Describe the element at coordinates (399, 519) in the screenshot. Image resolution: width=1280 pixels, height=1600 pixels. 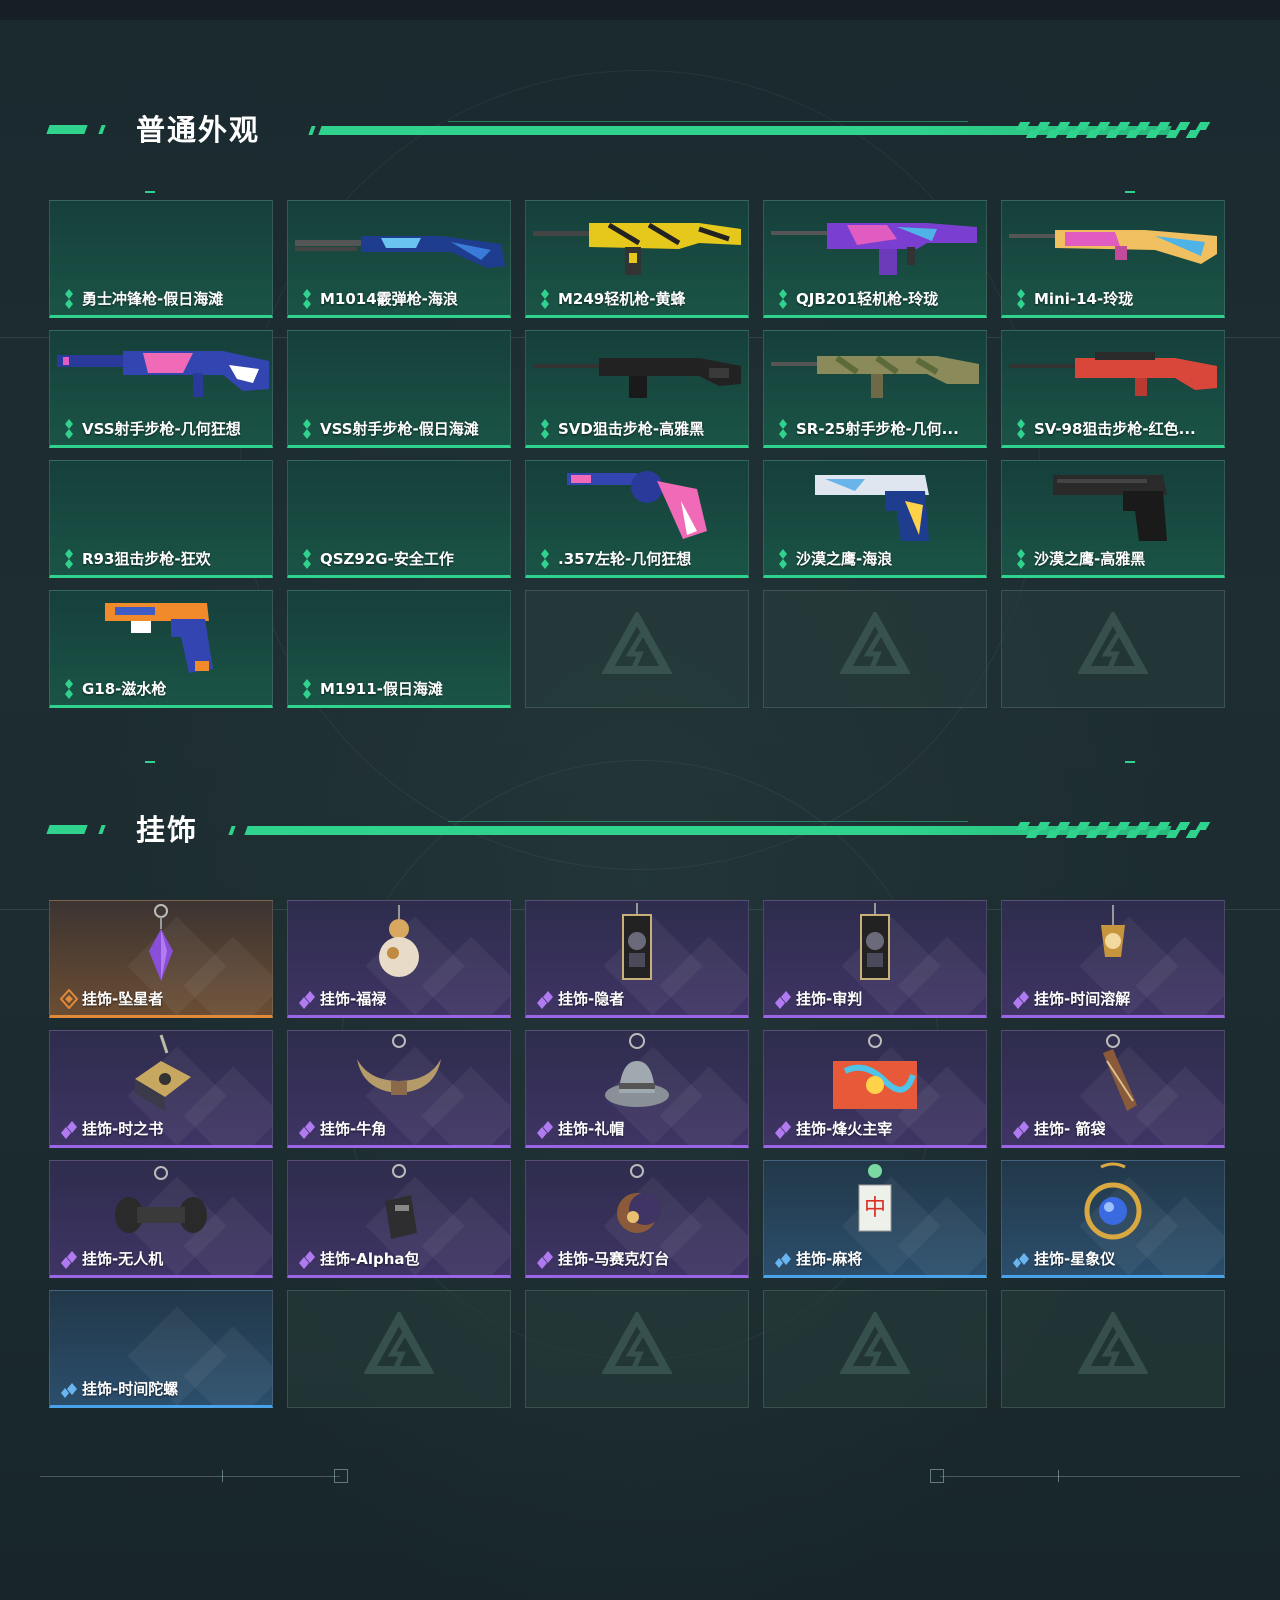
I see `skin-card: QSZ92G-安全工作` at that location.